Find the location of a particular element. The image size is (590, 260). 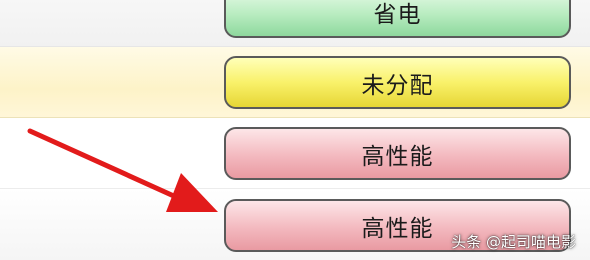

watermark-text: 头条 @起司喵电影 is located at coordinates (513, 242).